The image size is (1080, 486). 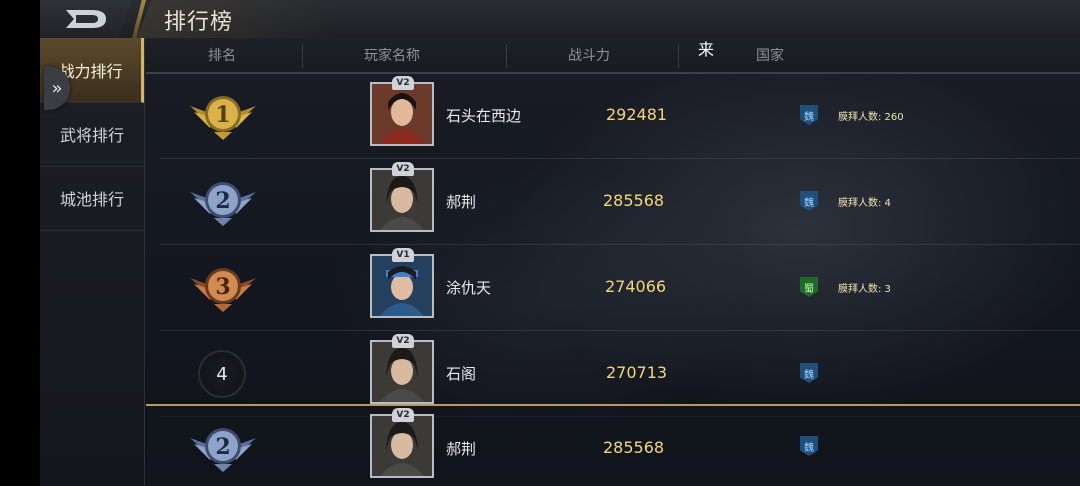 I want to click on double-chevron-right-icon: », so click(x=57, y=88).